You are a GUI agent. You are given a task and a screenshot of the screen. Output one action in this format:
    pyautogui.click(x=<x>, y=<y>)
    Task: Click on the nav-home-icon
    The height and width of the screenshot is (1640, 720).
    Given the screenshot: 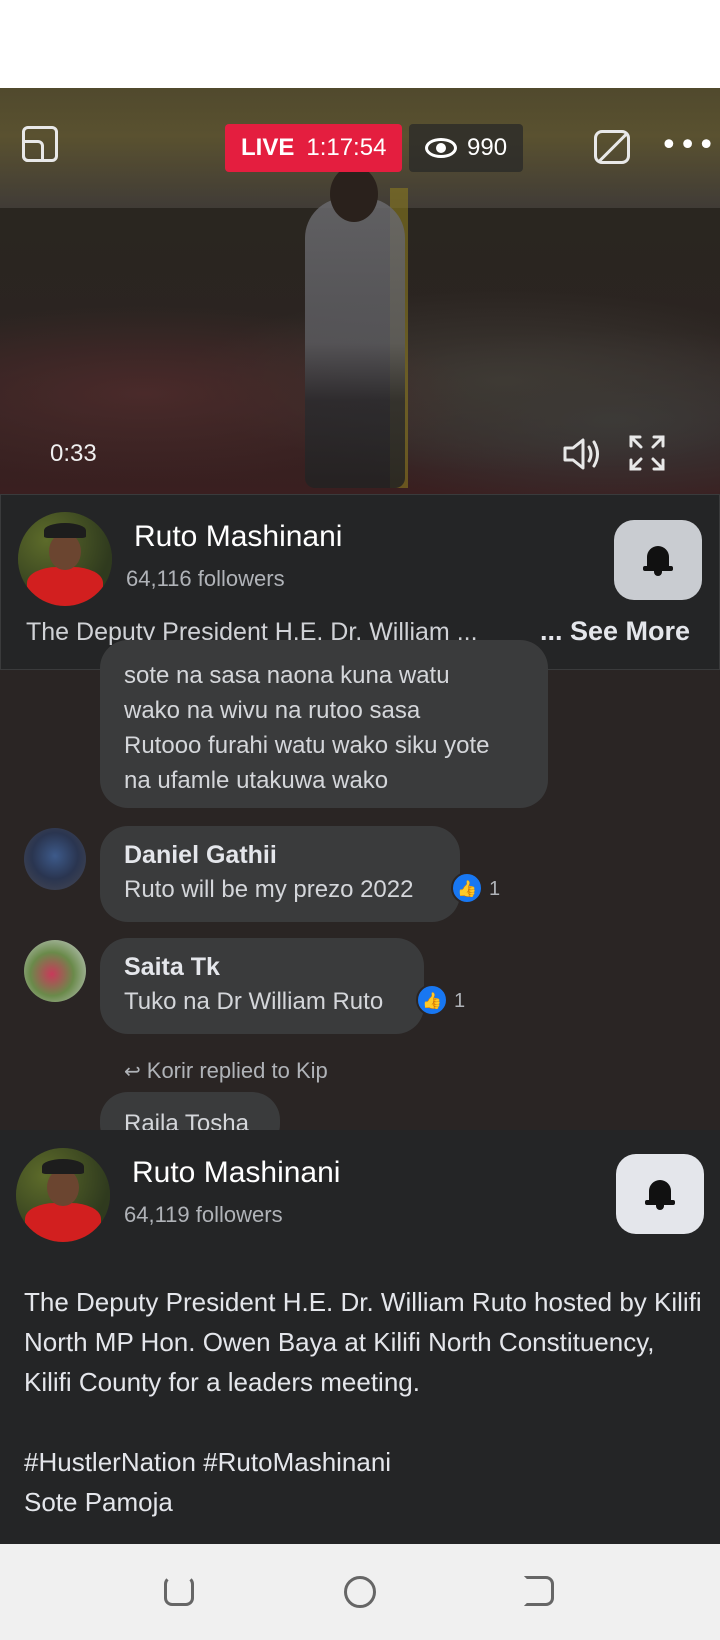 What is the action you would take?
    pyautogui.click(x=360, y=1592)
    